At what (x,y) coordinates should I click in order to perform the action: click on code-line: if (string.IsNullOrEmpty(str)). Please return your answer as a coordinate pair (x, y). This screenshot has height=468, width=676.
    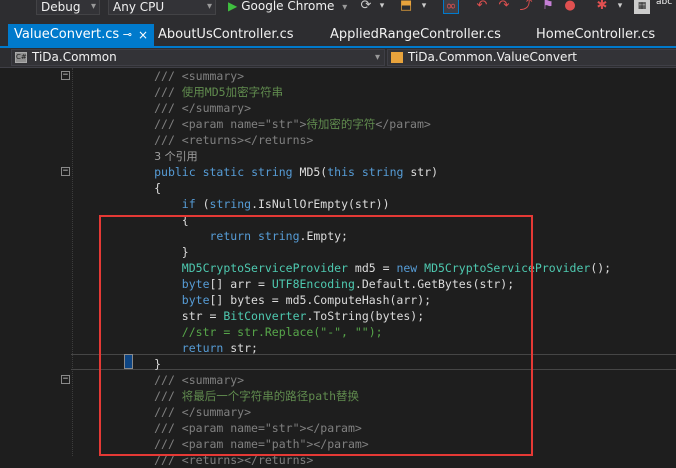
    Looking at the image, I should click on (285, 204).